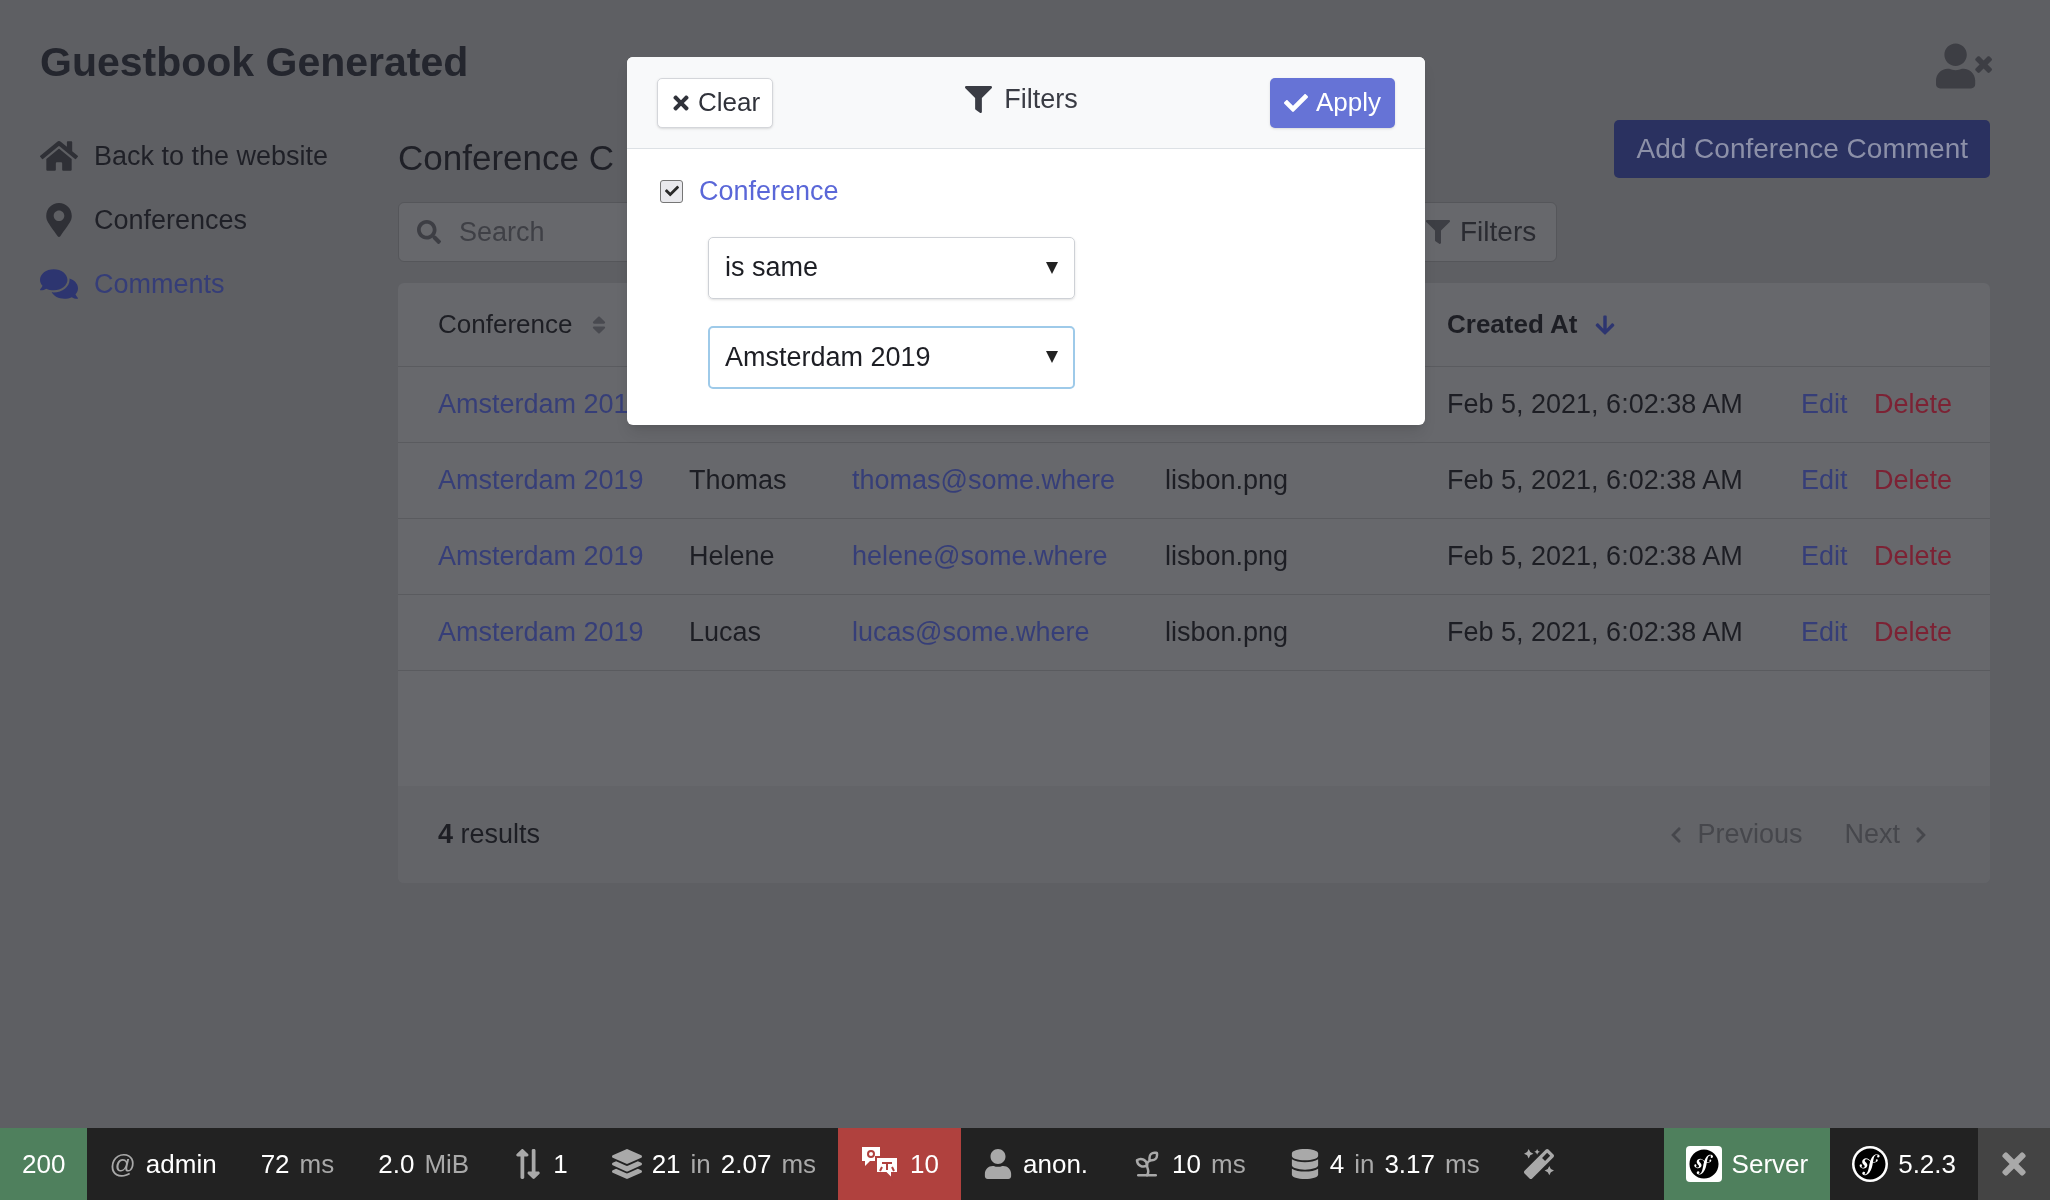 This screenshot has height=1200, width=2050. I want to click on user-icon, so click(998, 1164).